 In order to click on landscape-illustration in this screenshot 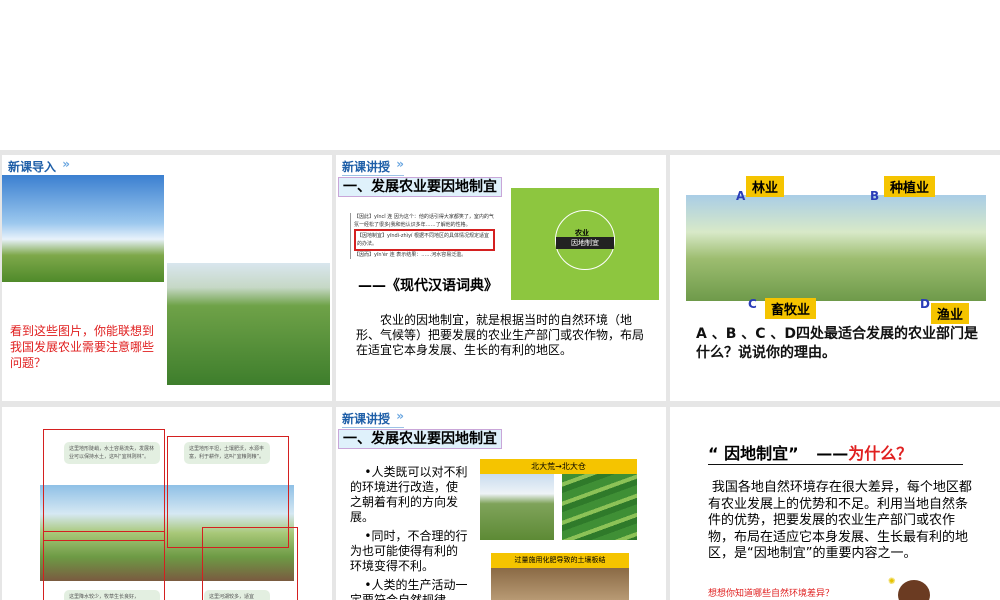, I will do `click(836, 248)`.